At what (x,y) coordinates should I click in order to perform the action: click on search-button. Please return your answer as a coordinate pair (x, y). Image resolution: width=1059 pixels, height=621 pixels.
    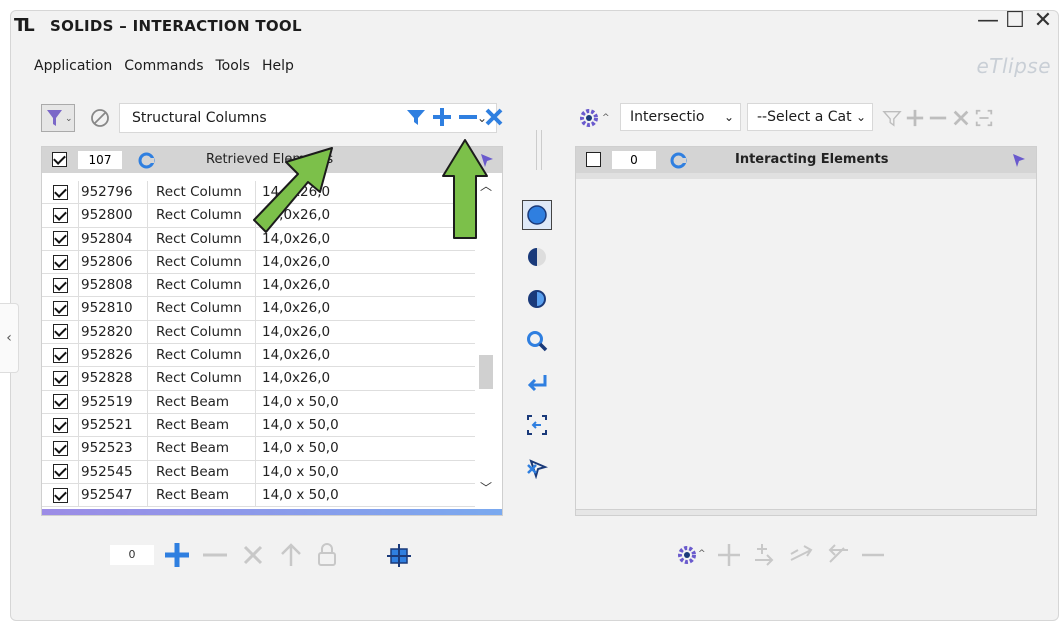
    Looking at the image, I should click on (537, 341).